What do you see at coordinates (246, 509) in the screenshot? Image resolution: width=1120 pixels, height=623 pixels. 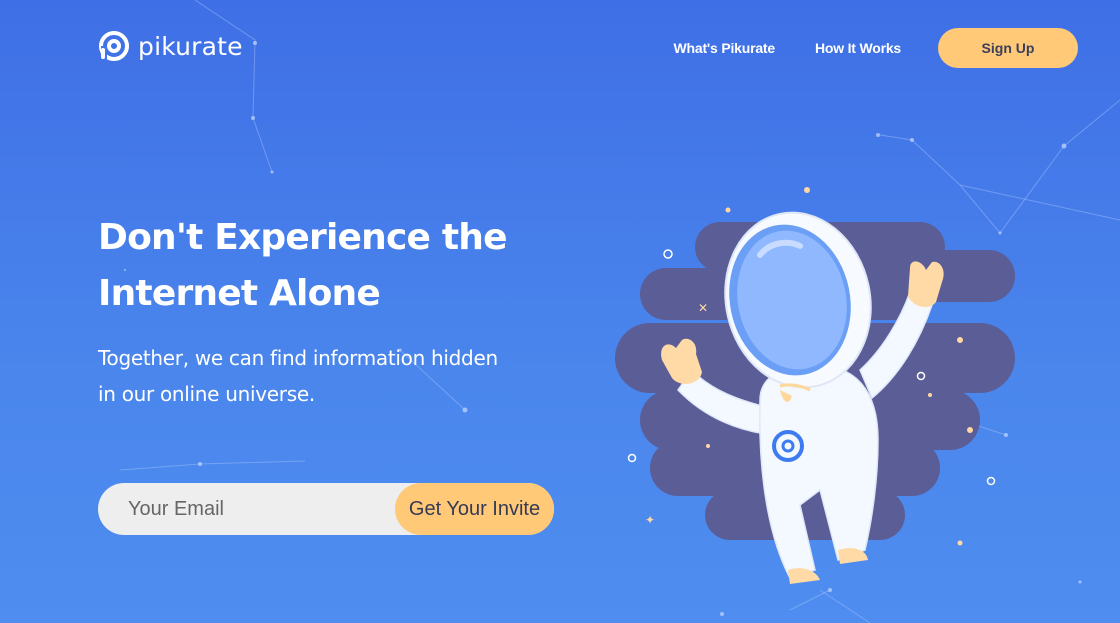 I see `email-input` at bounding box center [246, 509].